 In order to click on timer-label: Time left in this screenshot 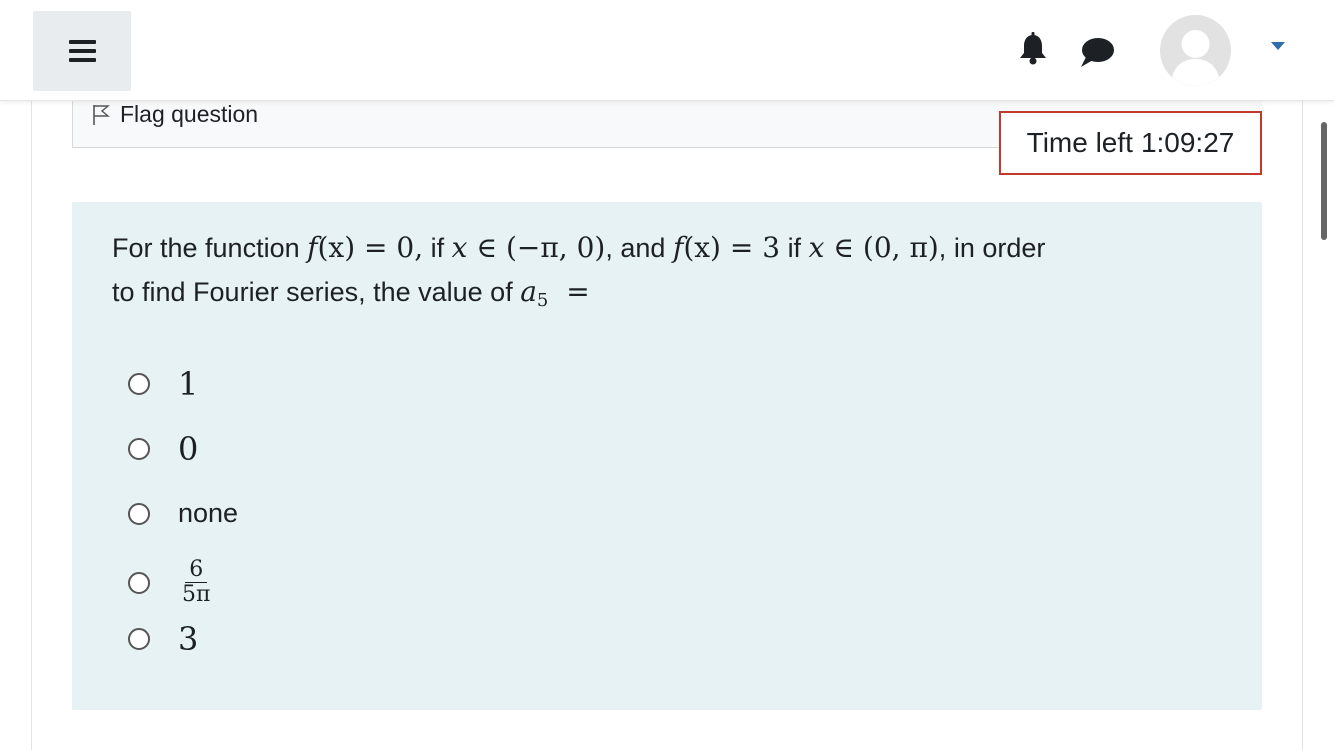, I will do `click(1079, 142)`.